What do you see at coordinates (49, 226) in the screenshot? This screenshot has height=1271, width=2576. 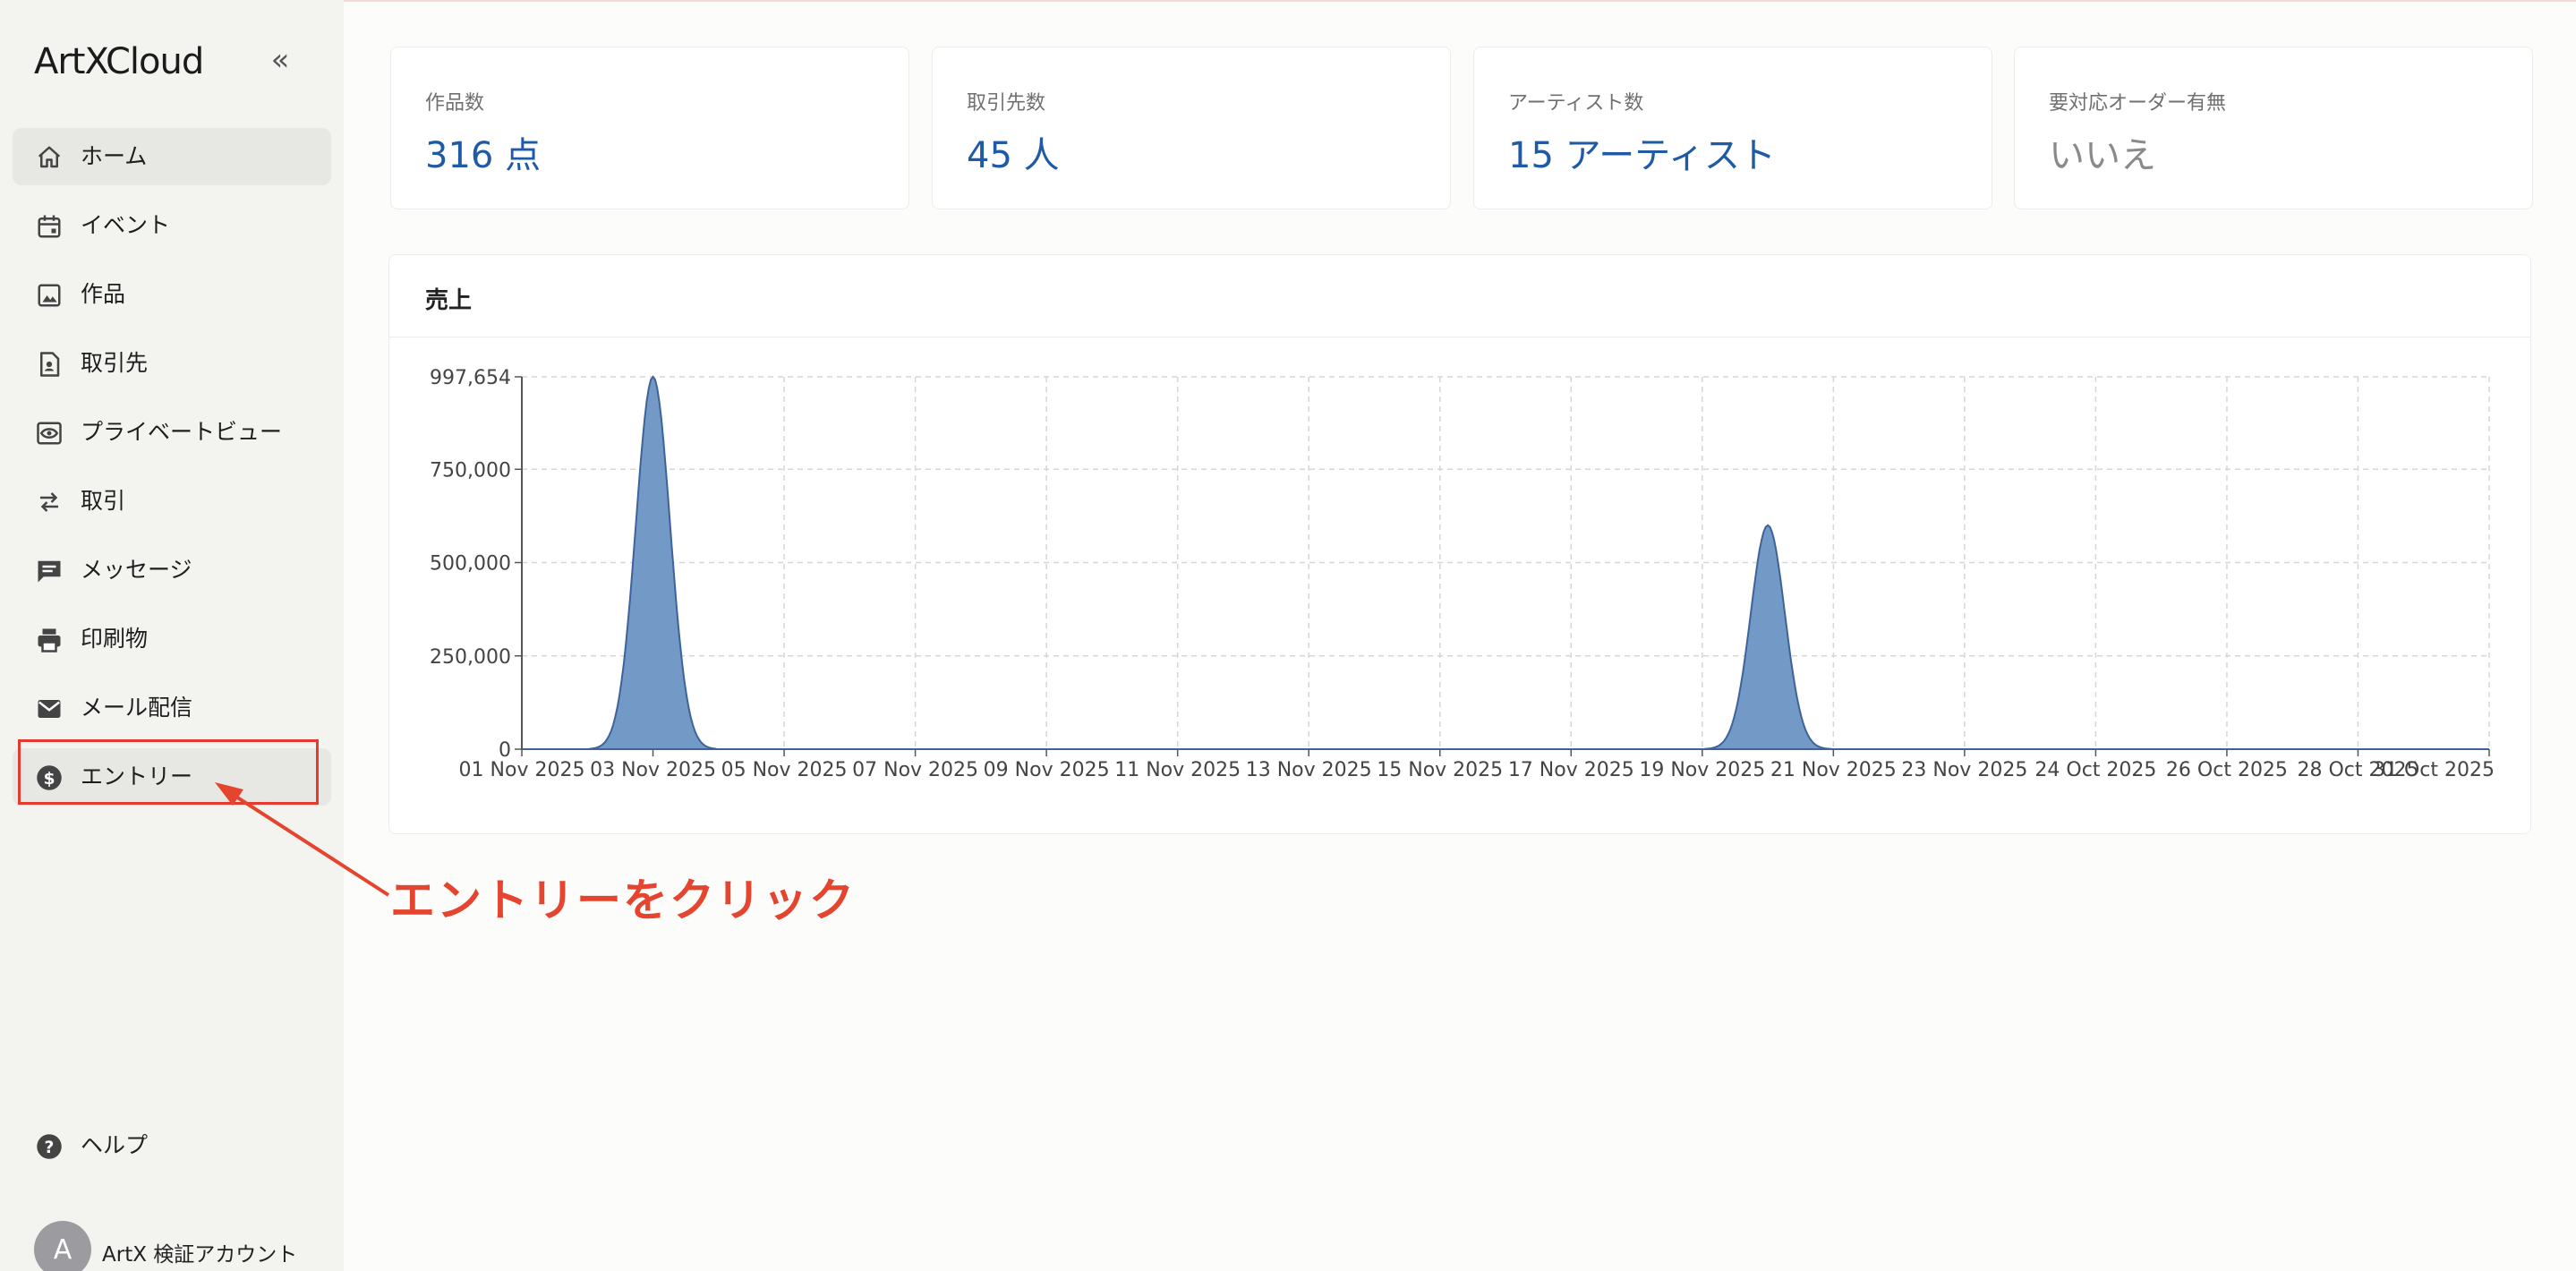 I see `calendar-icon` at bounding box center [49, 226].